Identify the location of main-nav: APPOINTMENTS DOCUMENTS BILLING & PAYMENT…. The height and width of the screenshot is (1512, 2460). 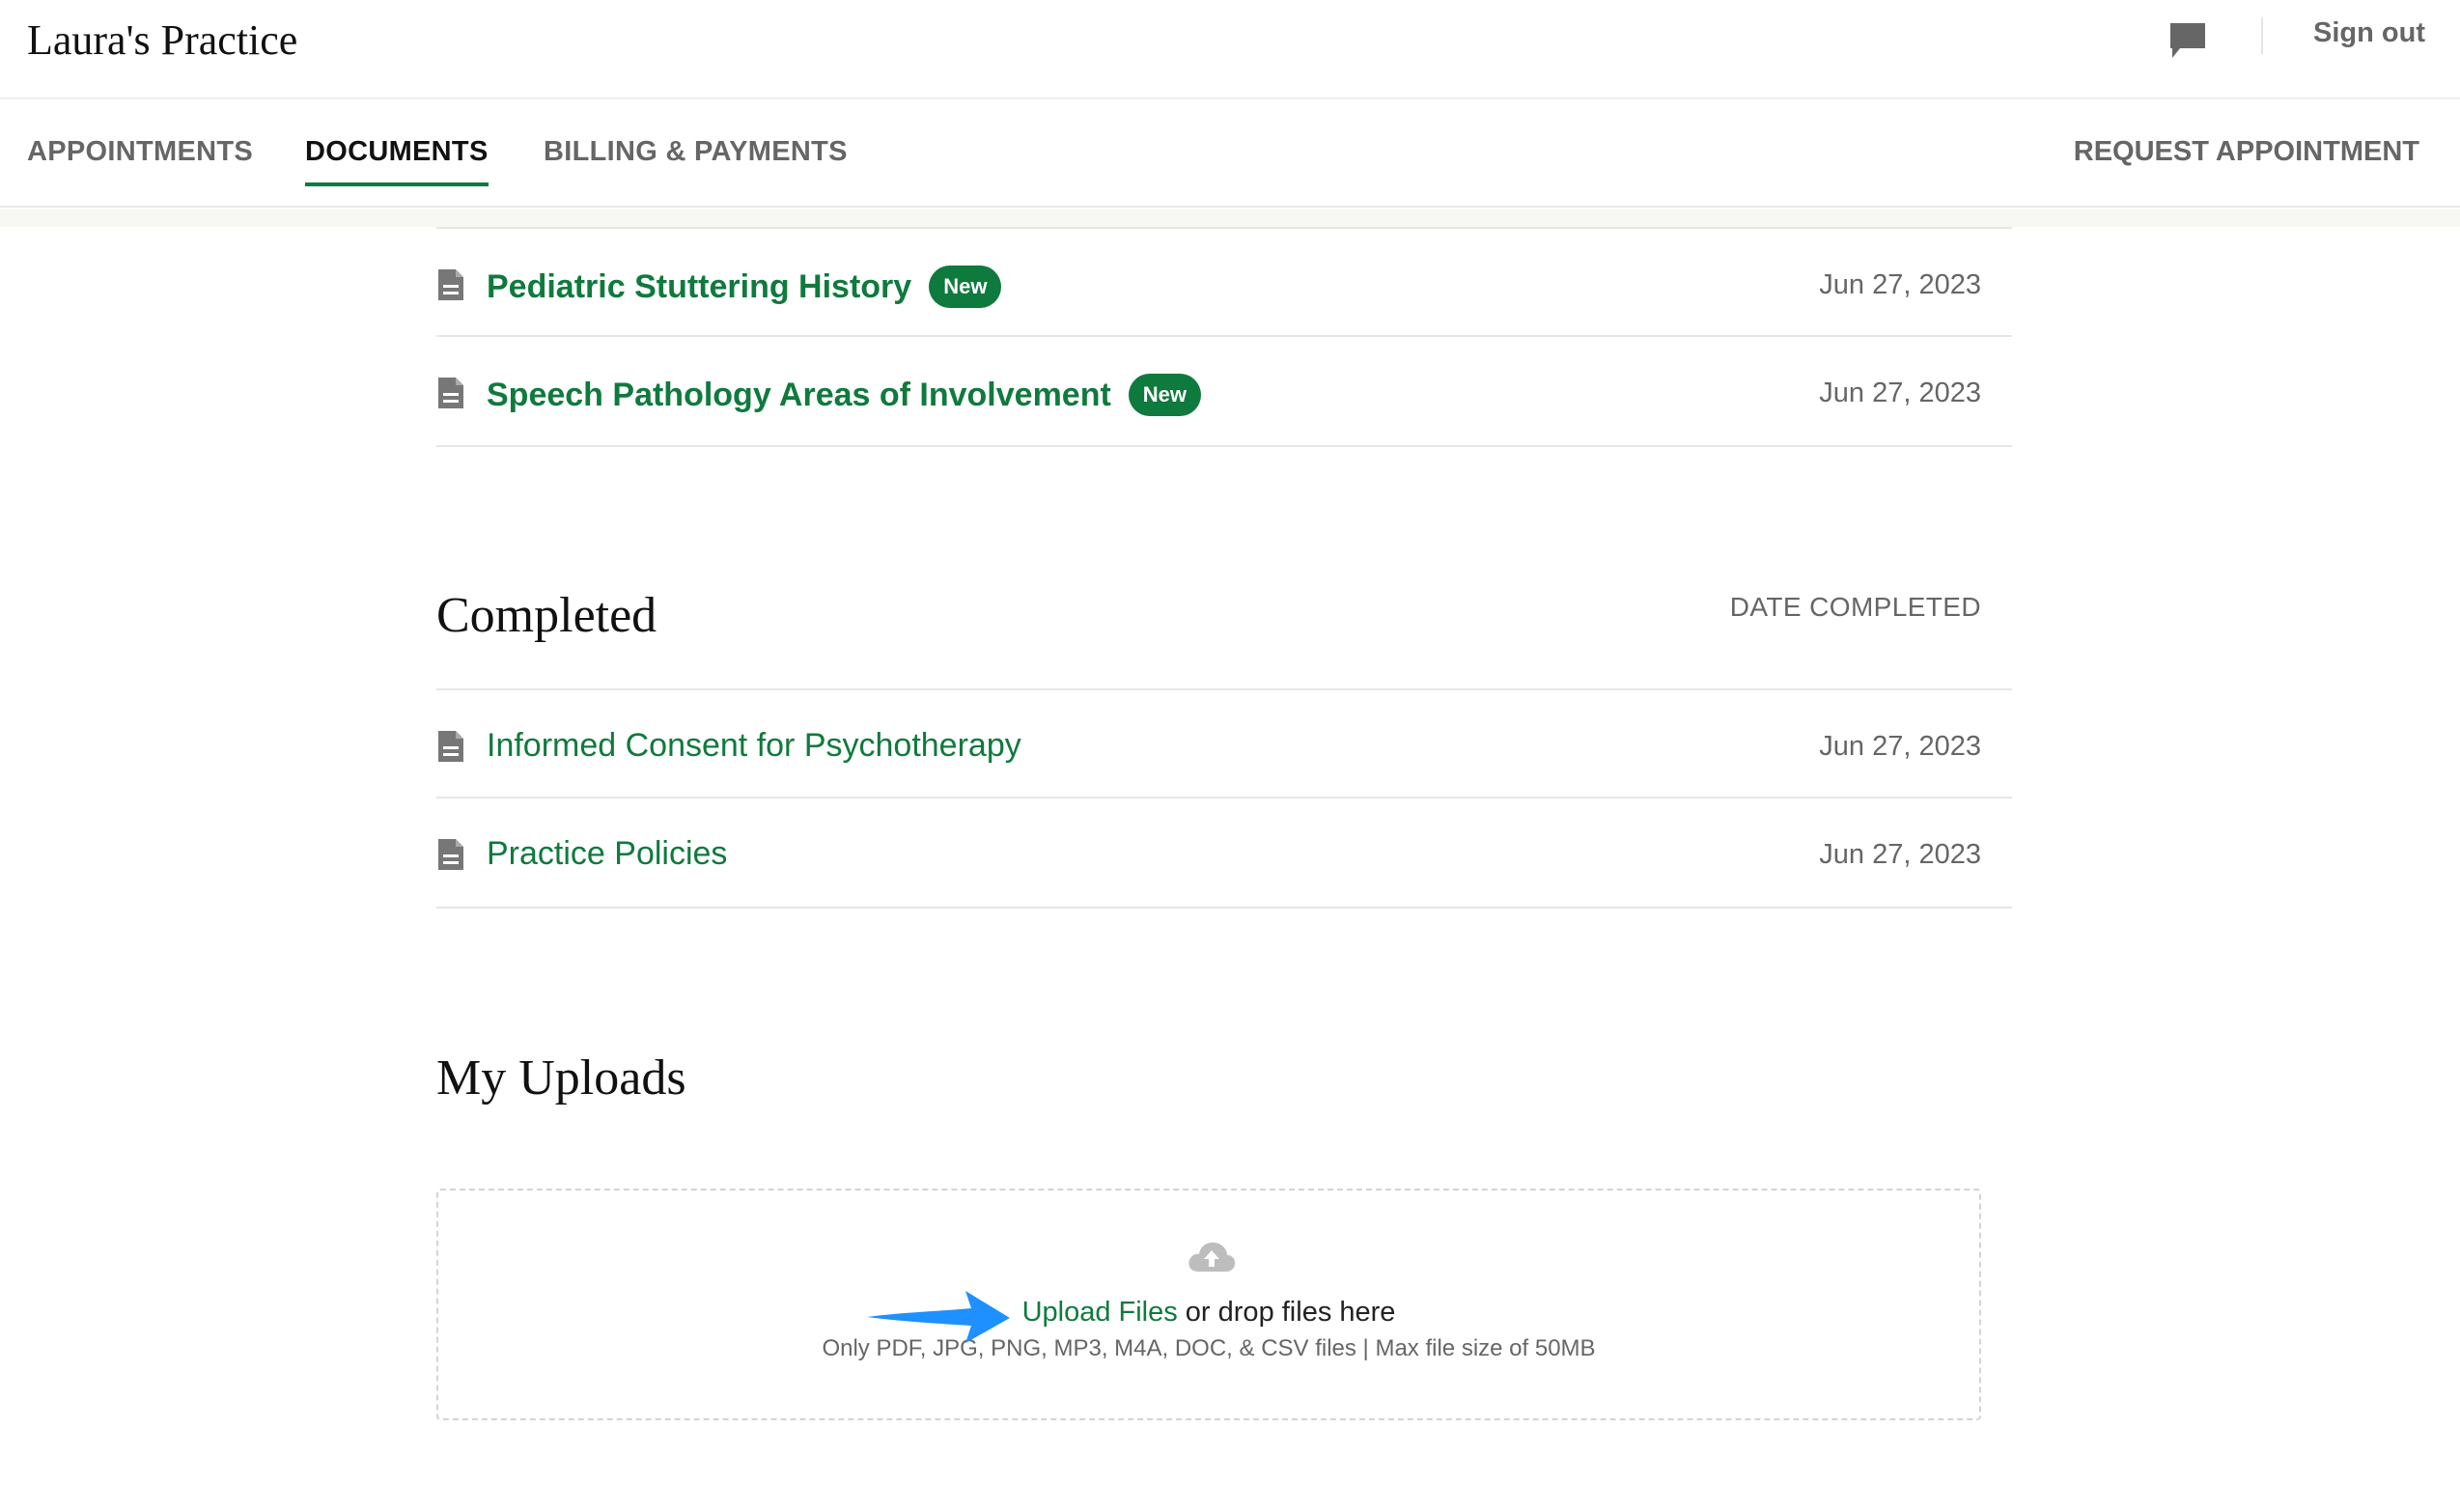
(1230, 153).